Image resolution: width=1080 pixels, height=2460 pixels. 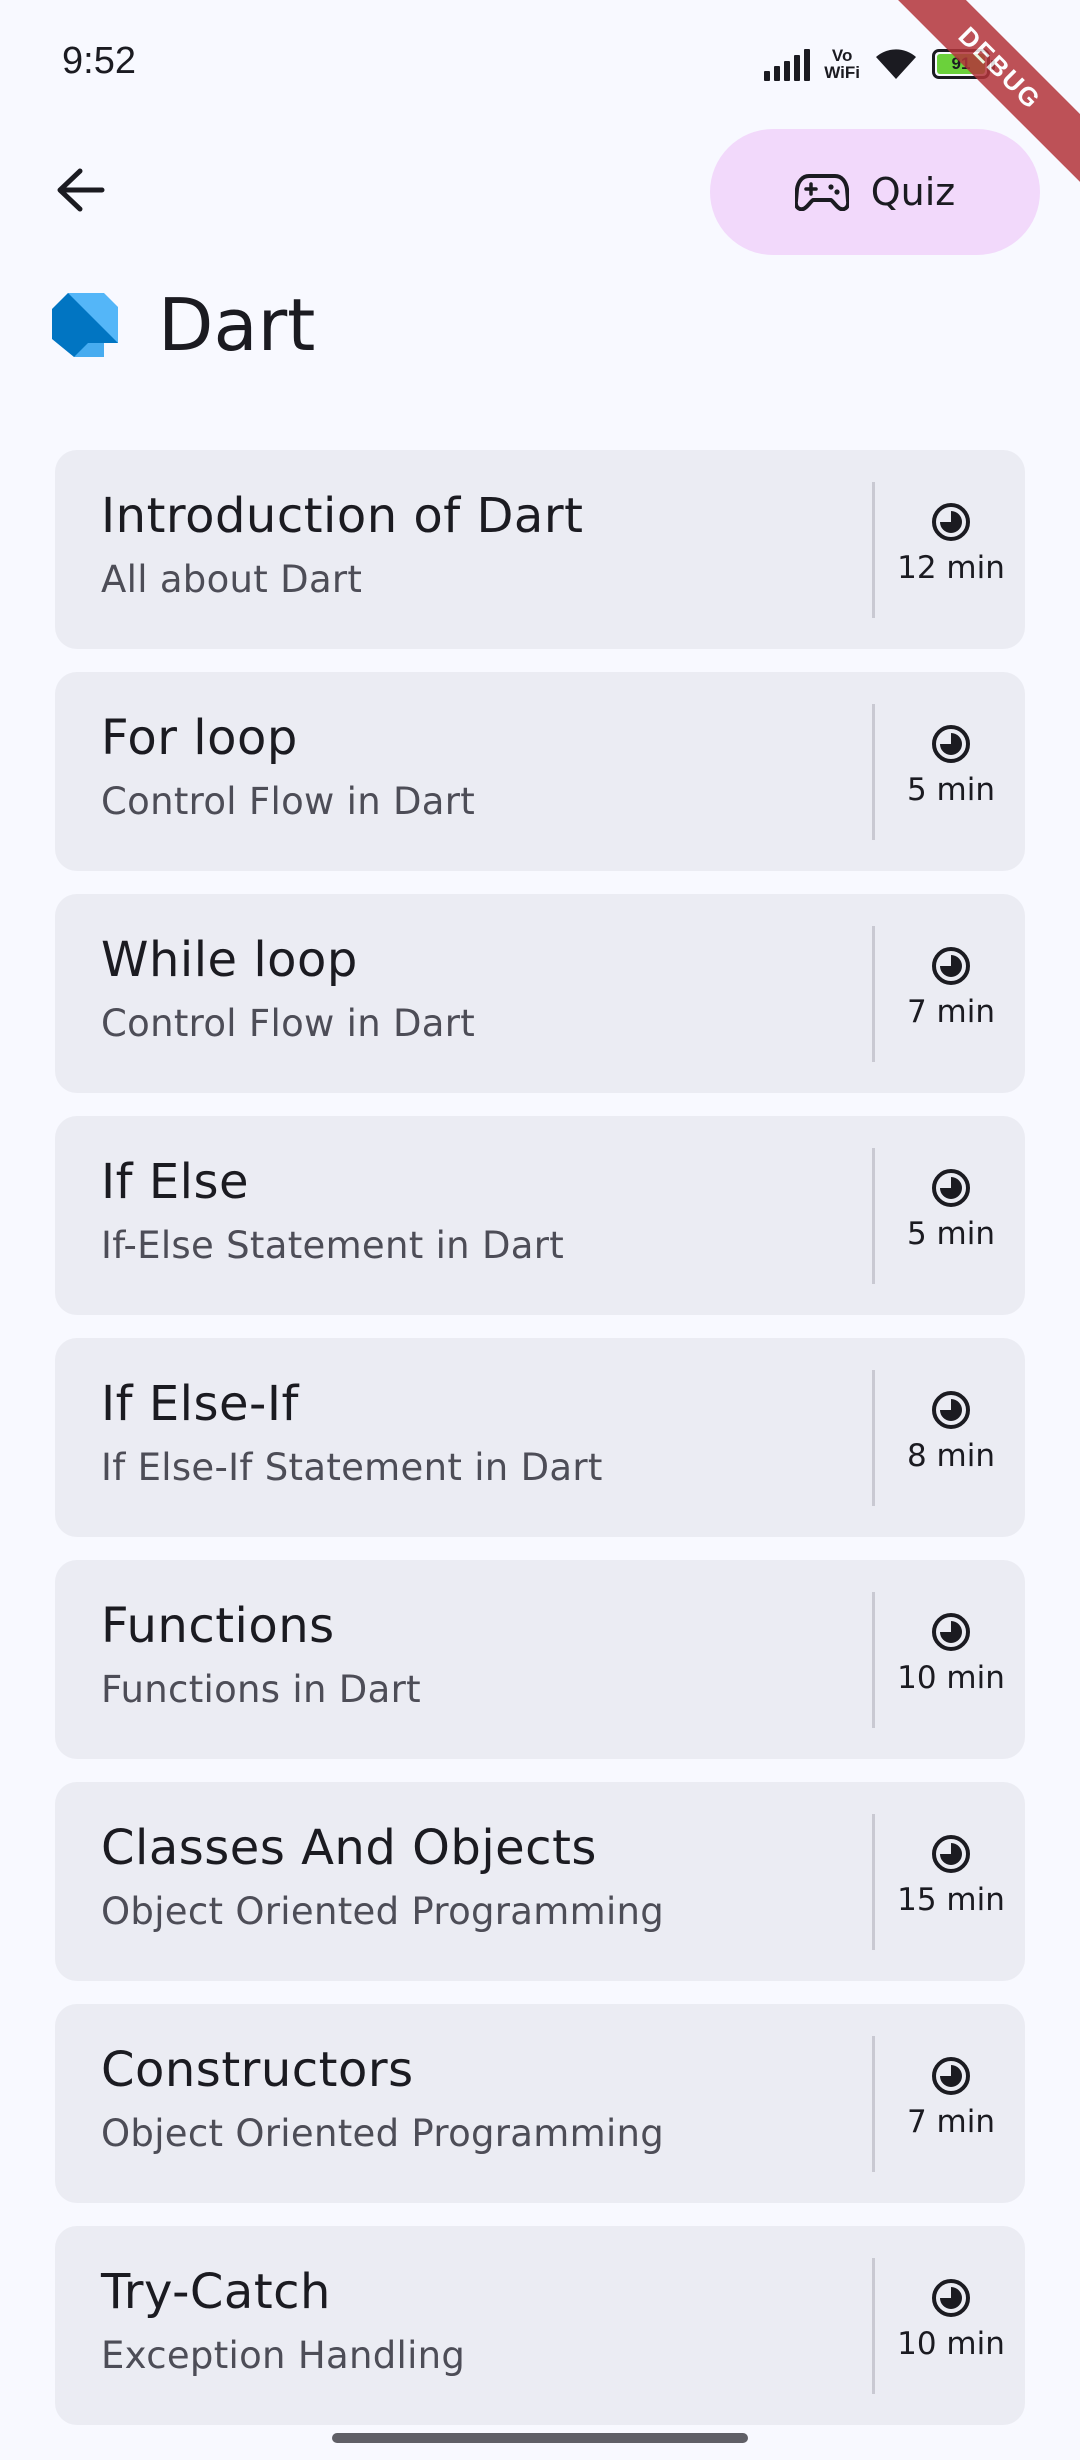 What do you see at coordinates (175, 1182) in the screenshot?
I see `lesson-title: If Else` at bounding box center [175, 1182].